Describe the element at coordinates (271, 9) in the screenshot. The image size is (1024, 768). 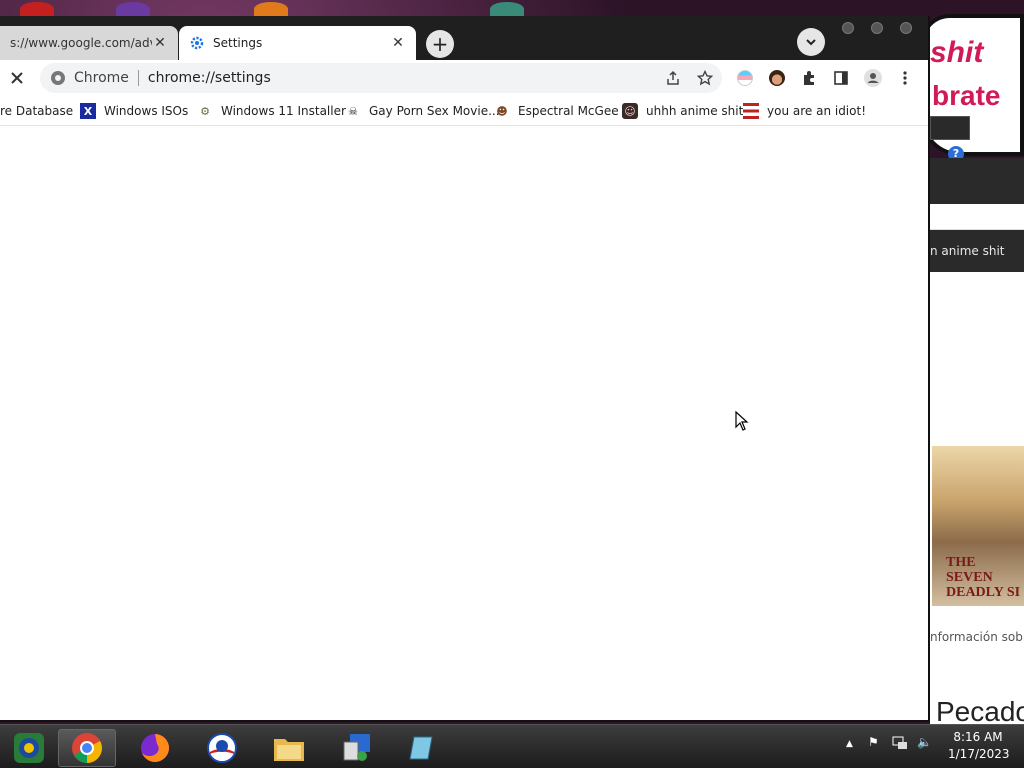
I see `desktop-orange-icon` at that location.